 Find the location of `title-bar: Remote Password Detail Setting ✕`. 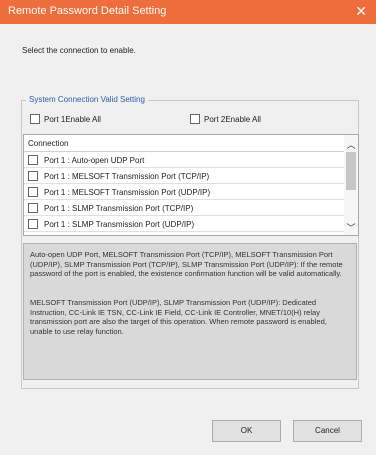

title-bar: Remote Password Detail Setting ✕ is located at coordinates (188, 12).